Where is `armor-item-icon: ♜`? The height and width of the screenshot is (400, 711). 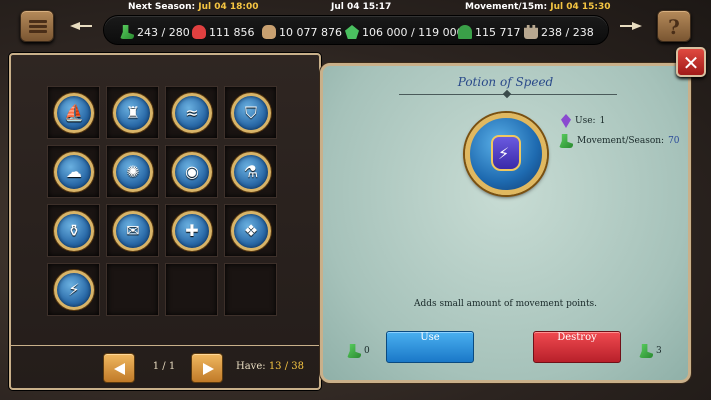 armor-item-icon: ♜ is located at coordinates (133, 113).